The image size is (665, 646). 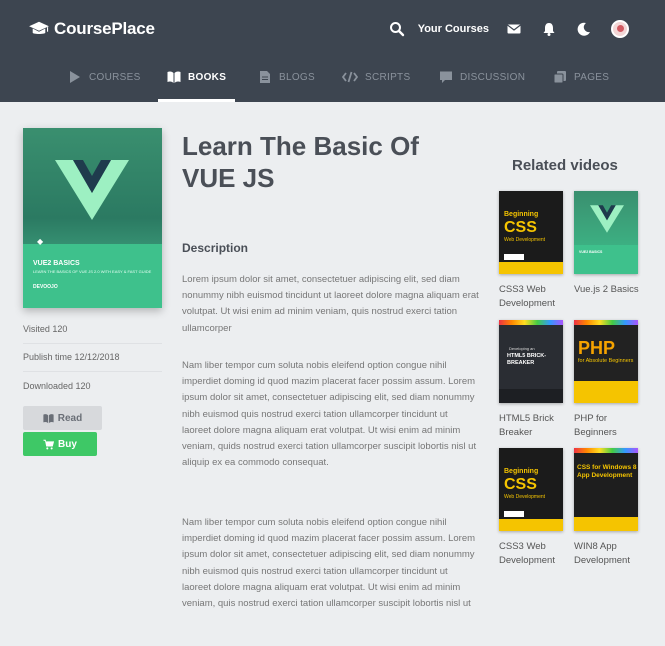 What do you see at coordinates (608, 554) in the screenshot?
I see `video-title: WIN8 App Development` at bounding box center [608, 554].